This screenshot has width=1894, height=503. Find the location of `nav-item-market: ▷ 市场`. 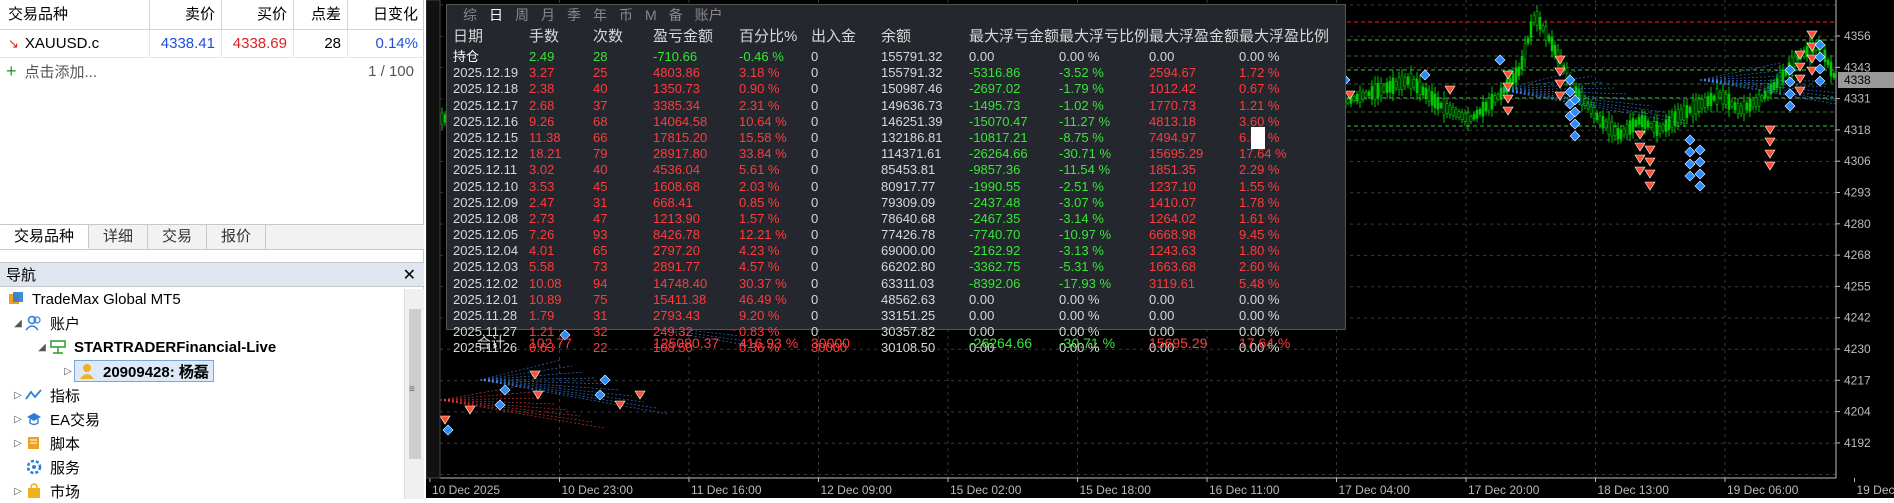

nav-item-market: ▷ 市场 is located at coordinates (212, 491).